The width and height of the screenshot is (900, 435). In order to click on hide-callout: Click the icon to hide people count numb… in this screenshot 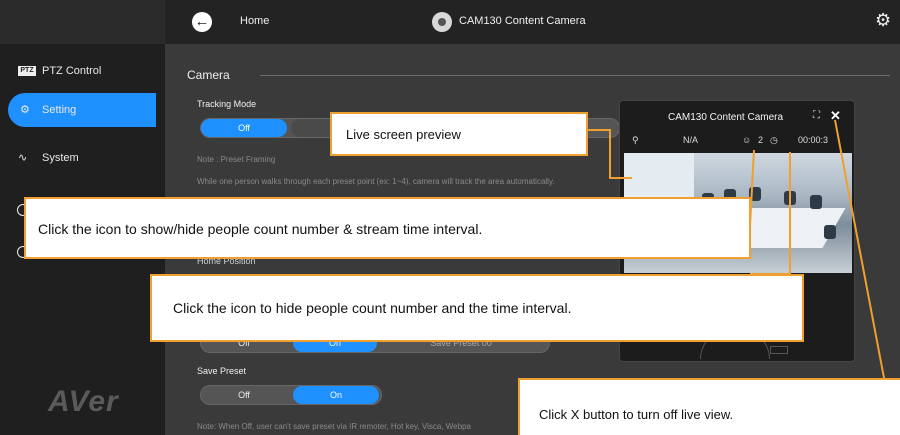, I will do `click(477, 308)`.